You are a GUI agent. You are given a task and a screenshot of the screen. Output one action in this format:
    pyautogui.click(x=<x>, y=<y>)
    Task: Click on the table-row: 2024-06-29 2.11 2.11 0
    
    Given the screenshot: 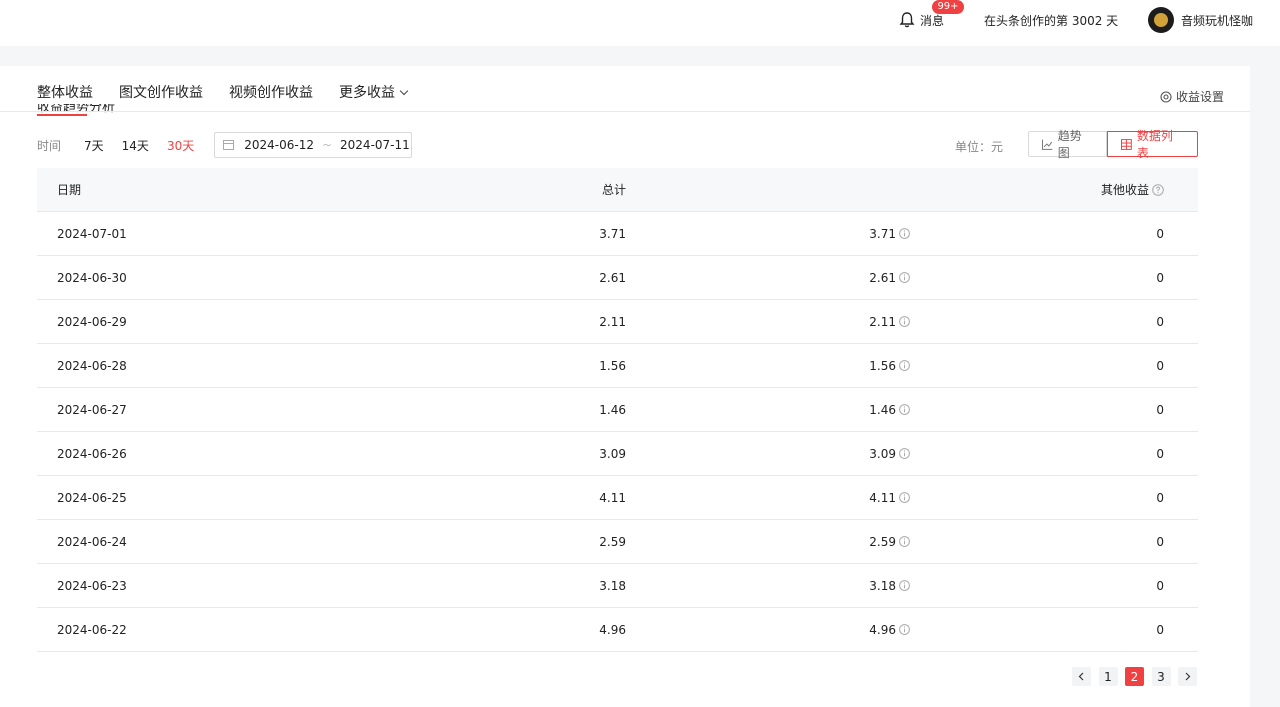 What is the action you would take?
    pyautogui.click(x=617, y=322)
    